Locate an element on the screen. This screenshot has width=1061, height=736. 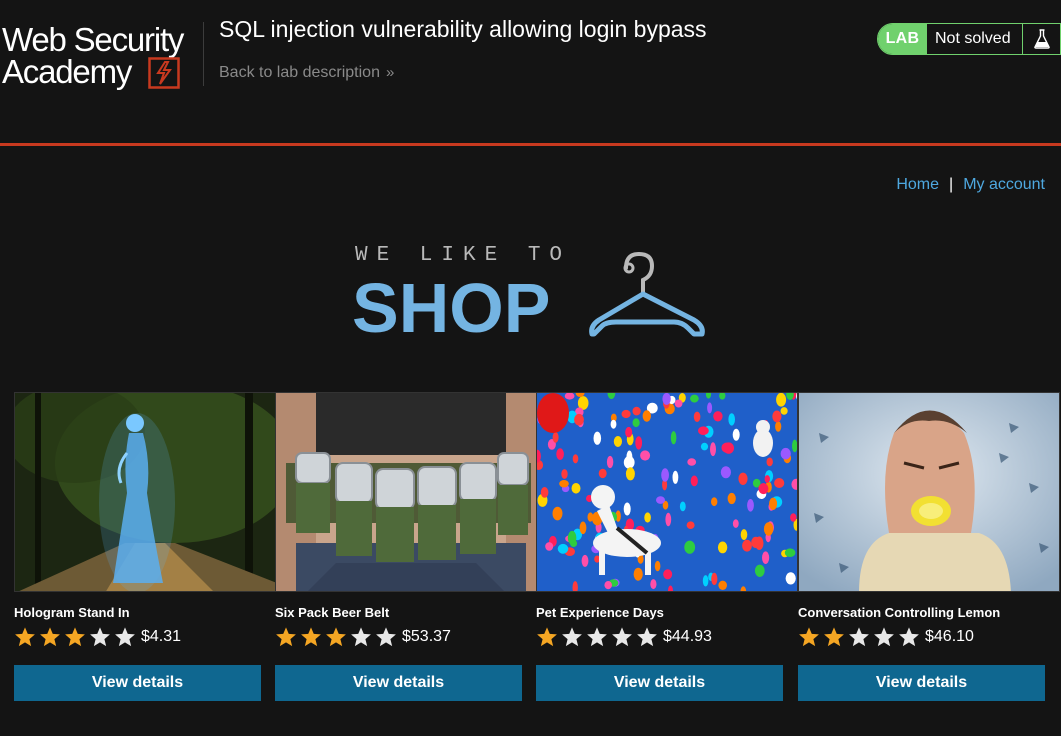
flask-icon-button is located at coordinates (1041, 39).